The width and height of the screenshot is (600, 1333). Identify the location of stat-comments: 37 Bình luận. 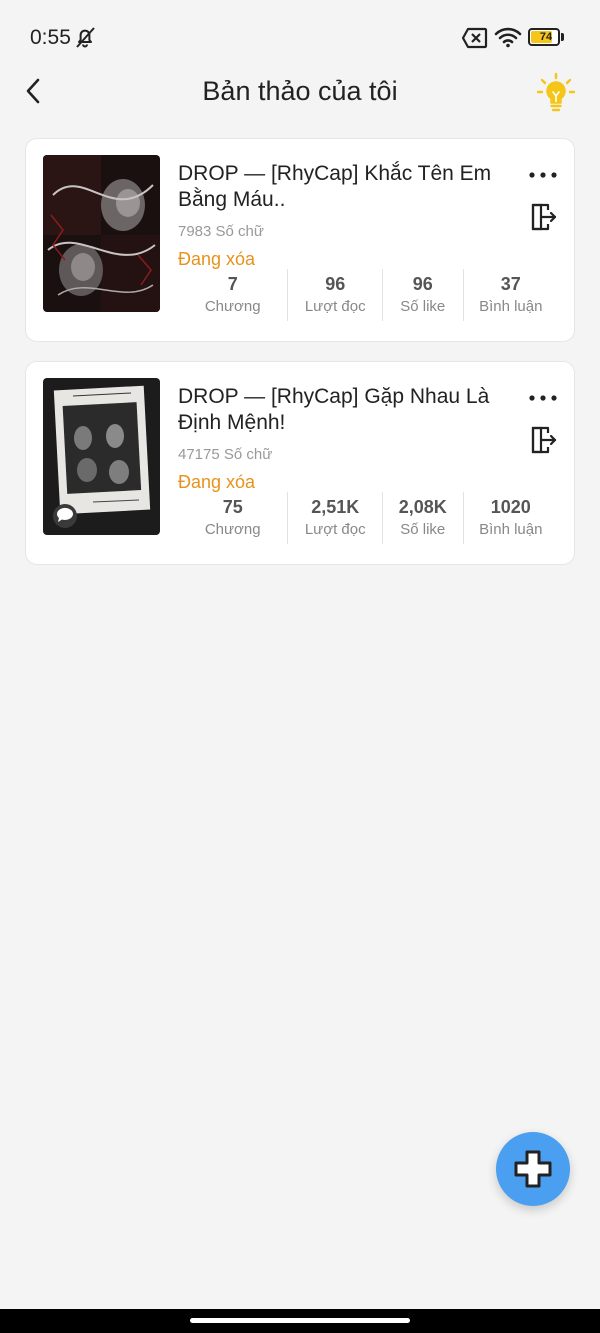
(510, 295).